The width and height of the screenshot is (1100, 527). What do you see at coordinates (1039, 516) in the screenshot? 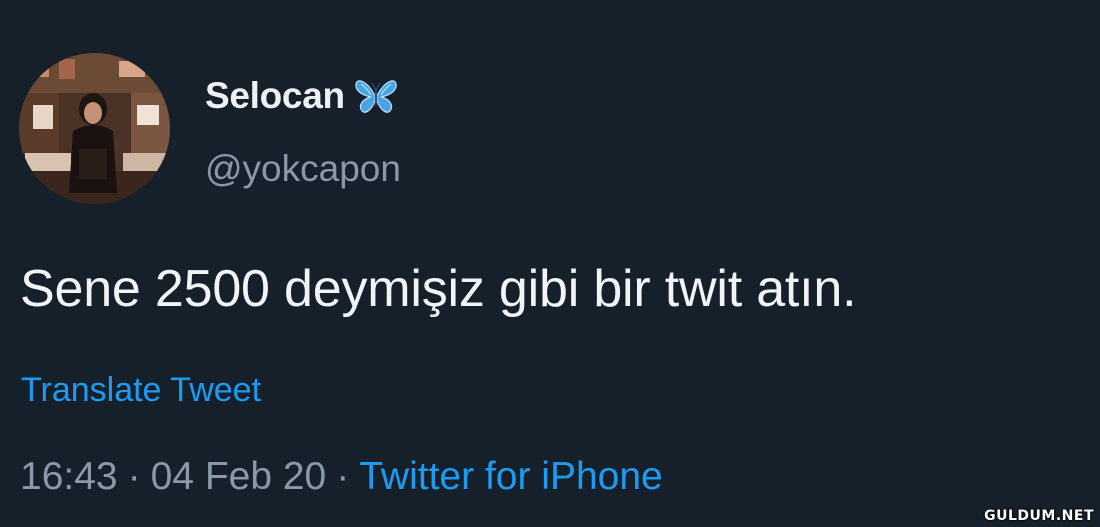
I see `watermark: GULDUM.NET` at bounding box center [1039, 516].